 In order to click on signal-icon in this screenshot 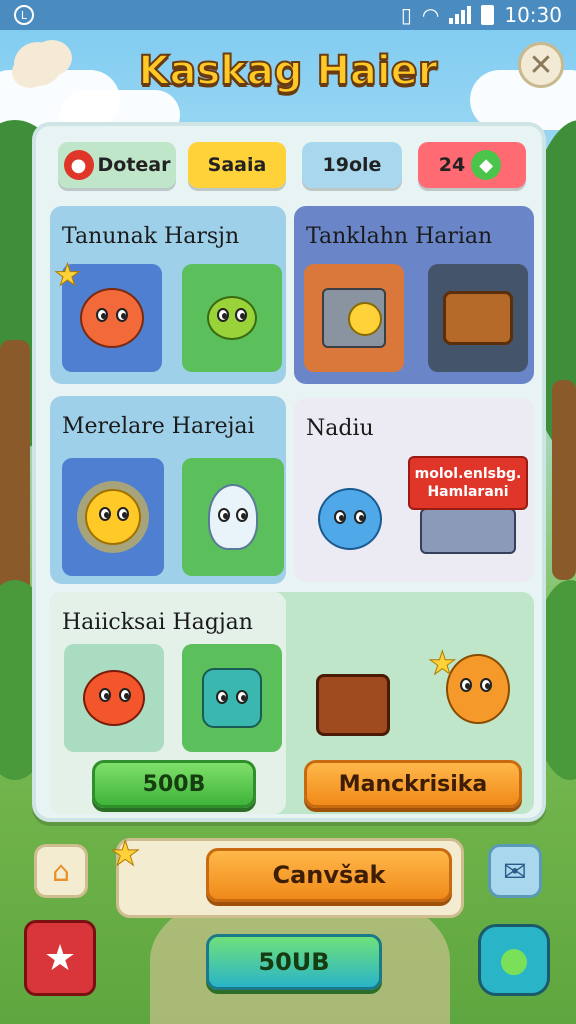, I will do `click(460, 15)`.